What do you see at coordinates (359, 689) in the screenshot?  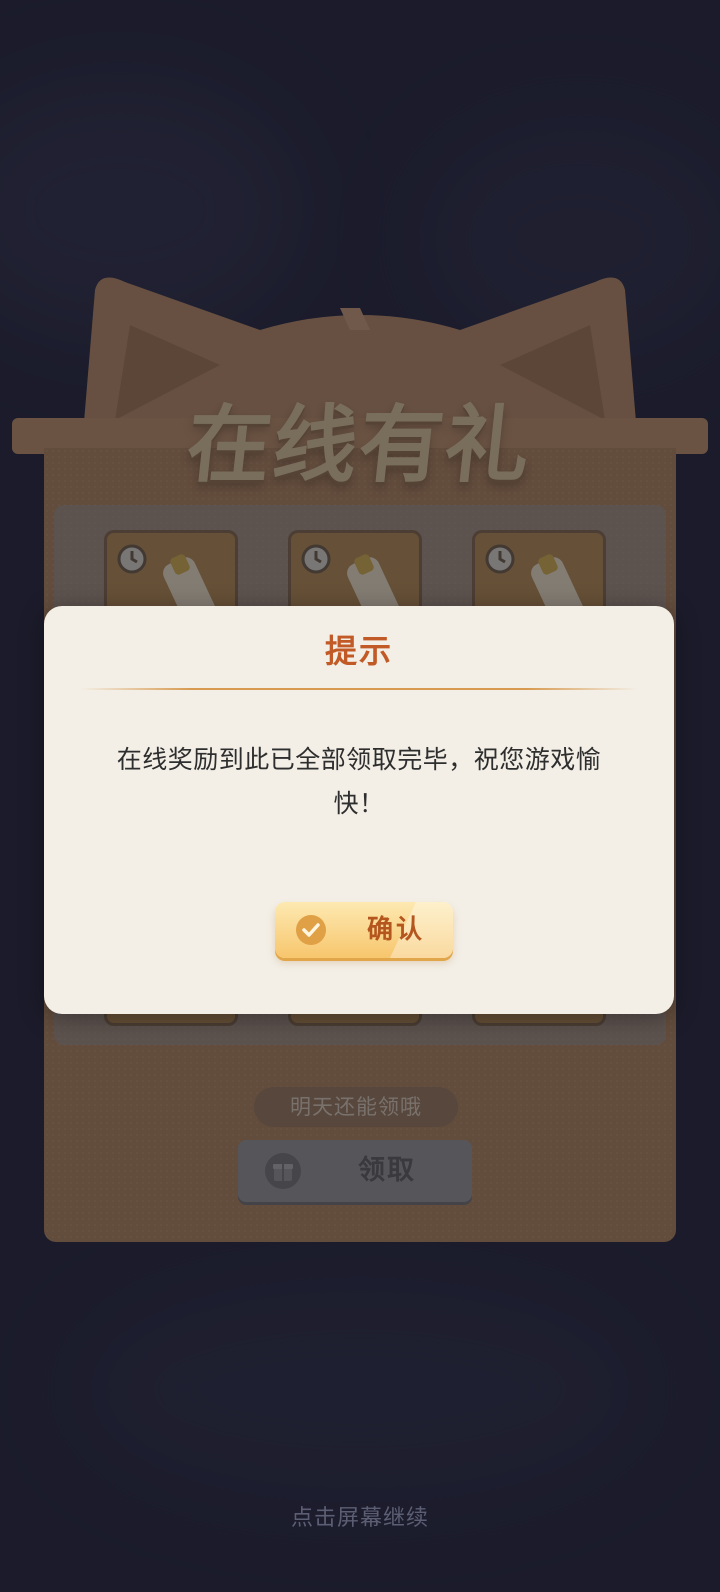 I see `dialog-divider` at bounding box center [359, 689].